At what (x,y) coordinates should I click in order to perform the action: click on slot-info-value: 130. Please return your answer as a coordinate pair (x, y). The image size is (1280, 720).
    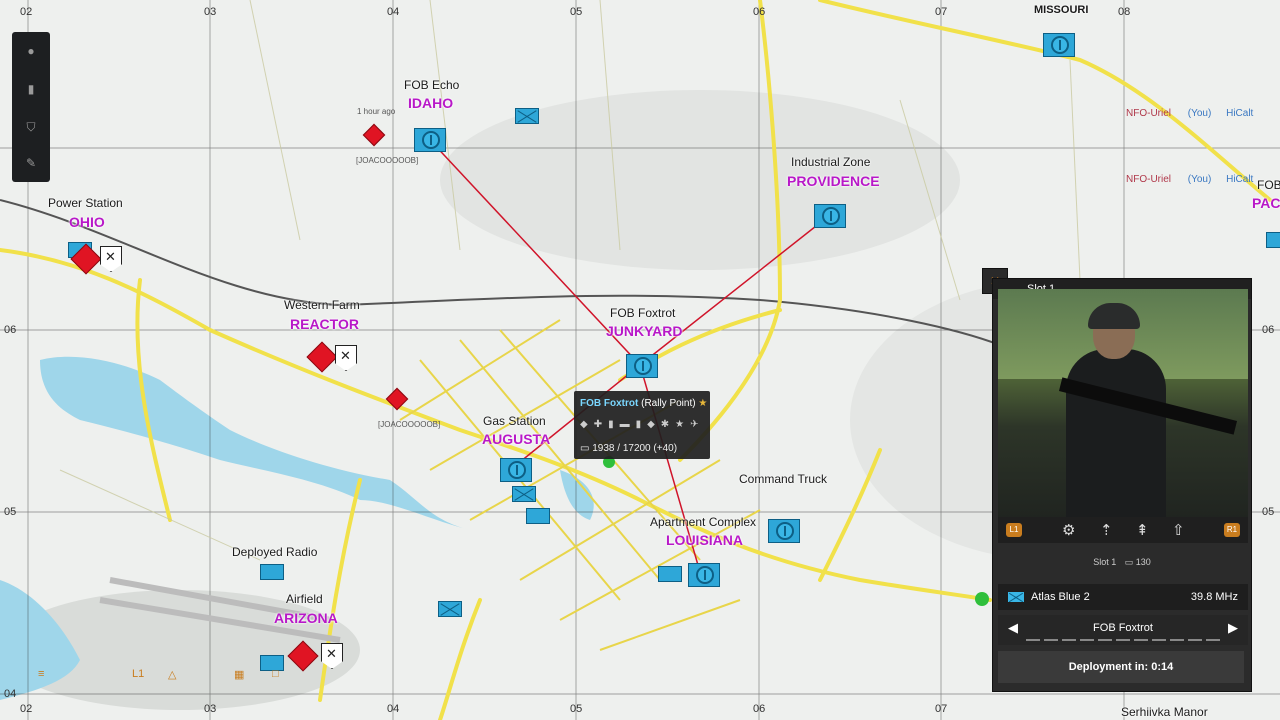
    Looking at the image, I should click on (1143, 562).